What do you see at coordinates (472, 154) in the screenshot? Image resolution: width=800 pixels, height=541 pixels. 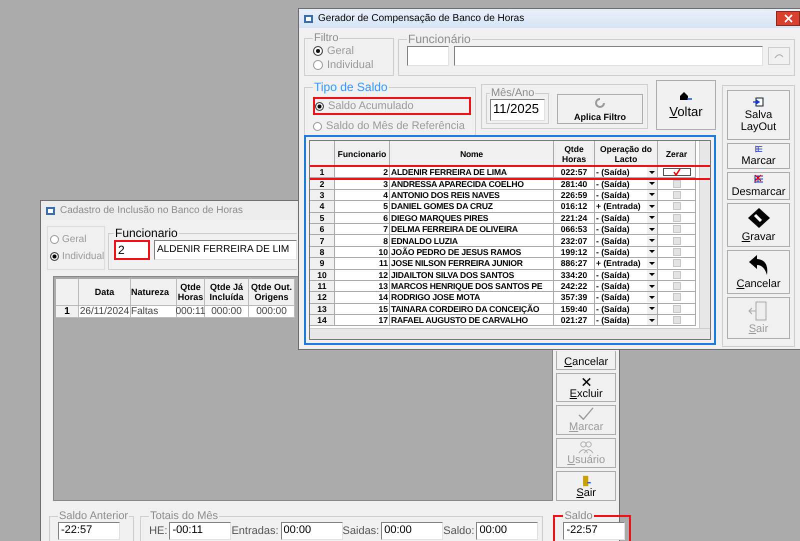 I see `column-header: Nome` at bounding box center [472, 154].